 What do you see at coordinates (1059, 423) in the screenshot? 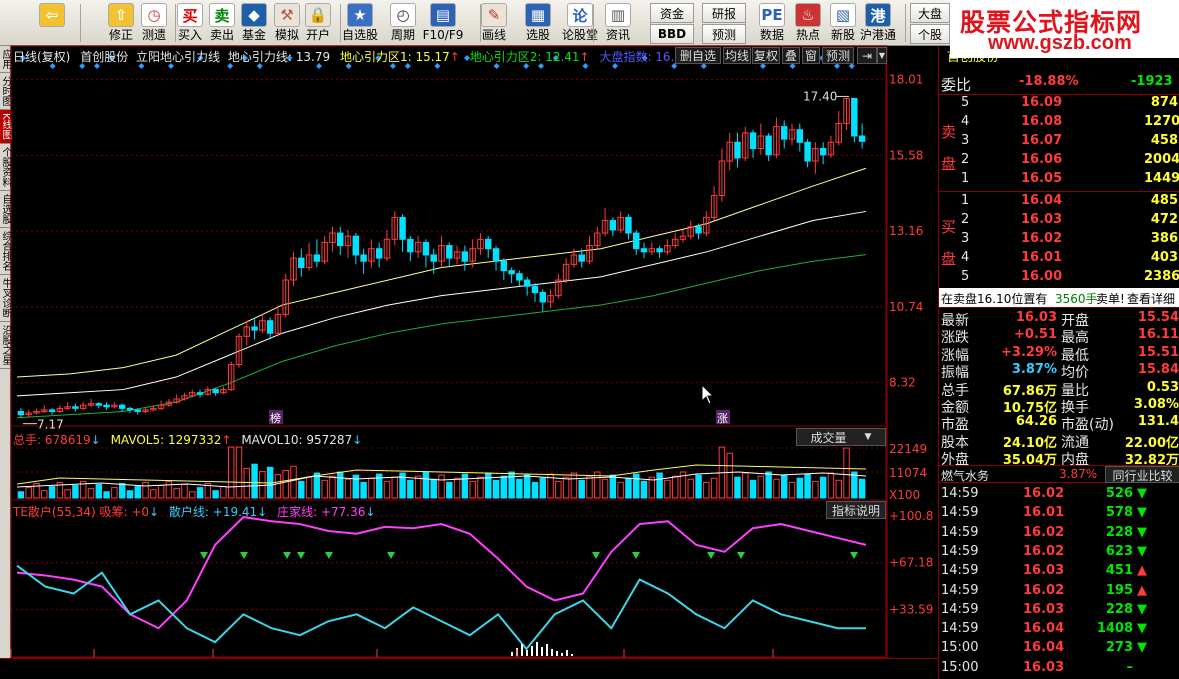
I see `quote-row: 市盈 64.26 市盈(动) 131.4` at bounding box center [1059, 423].